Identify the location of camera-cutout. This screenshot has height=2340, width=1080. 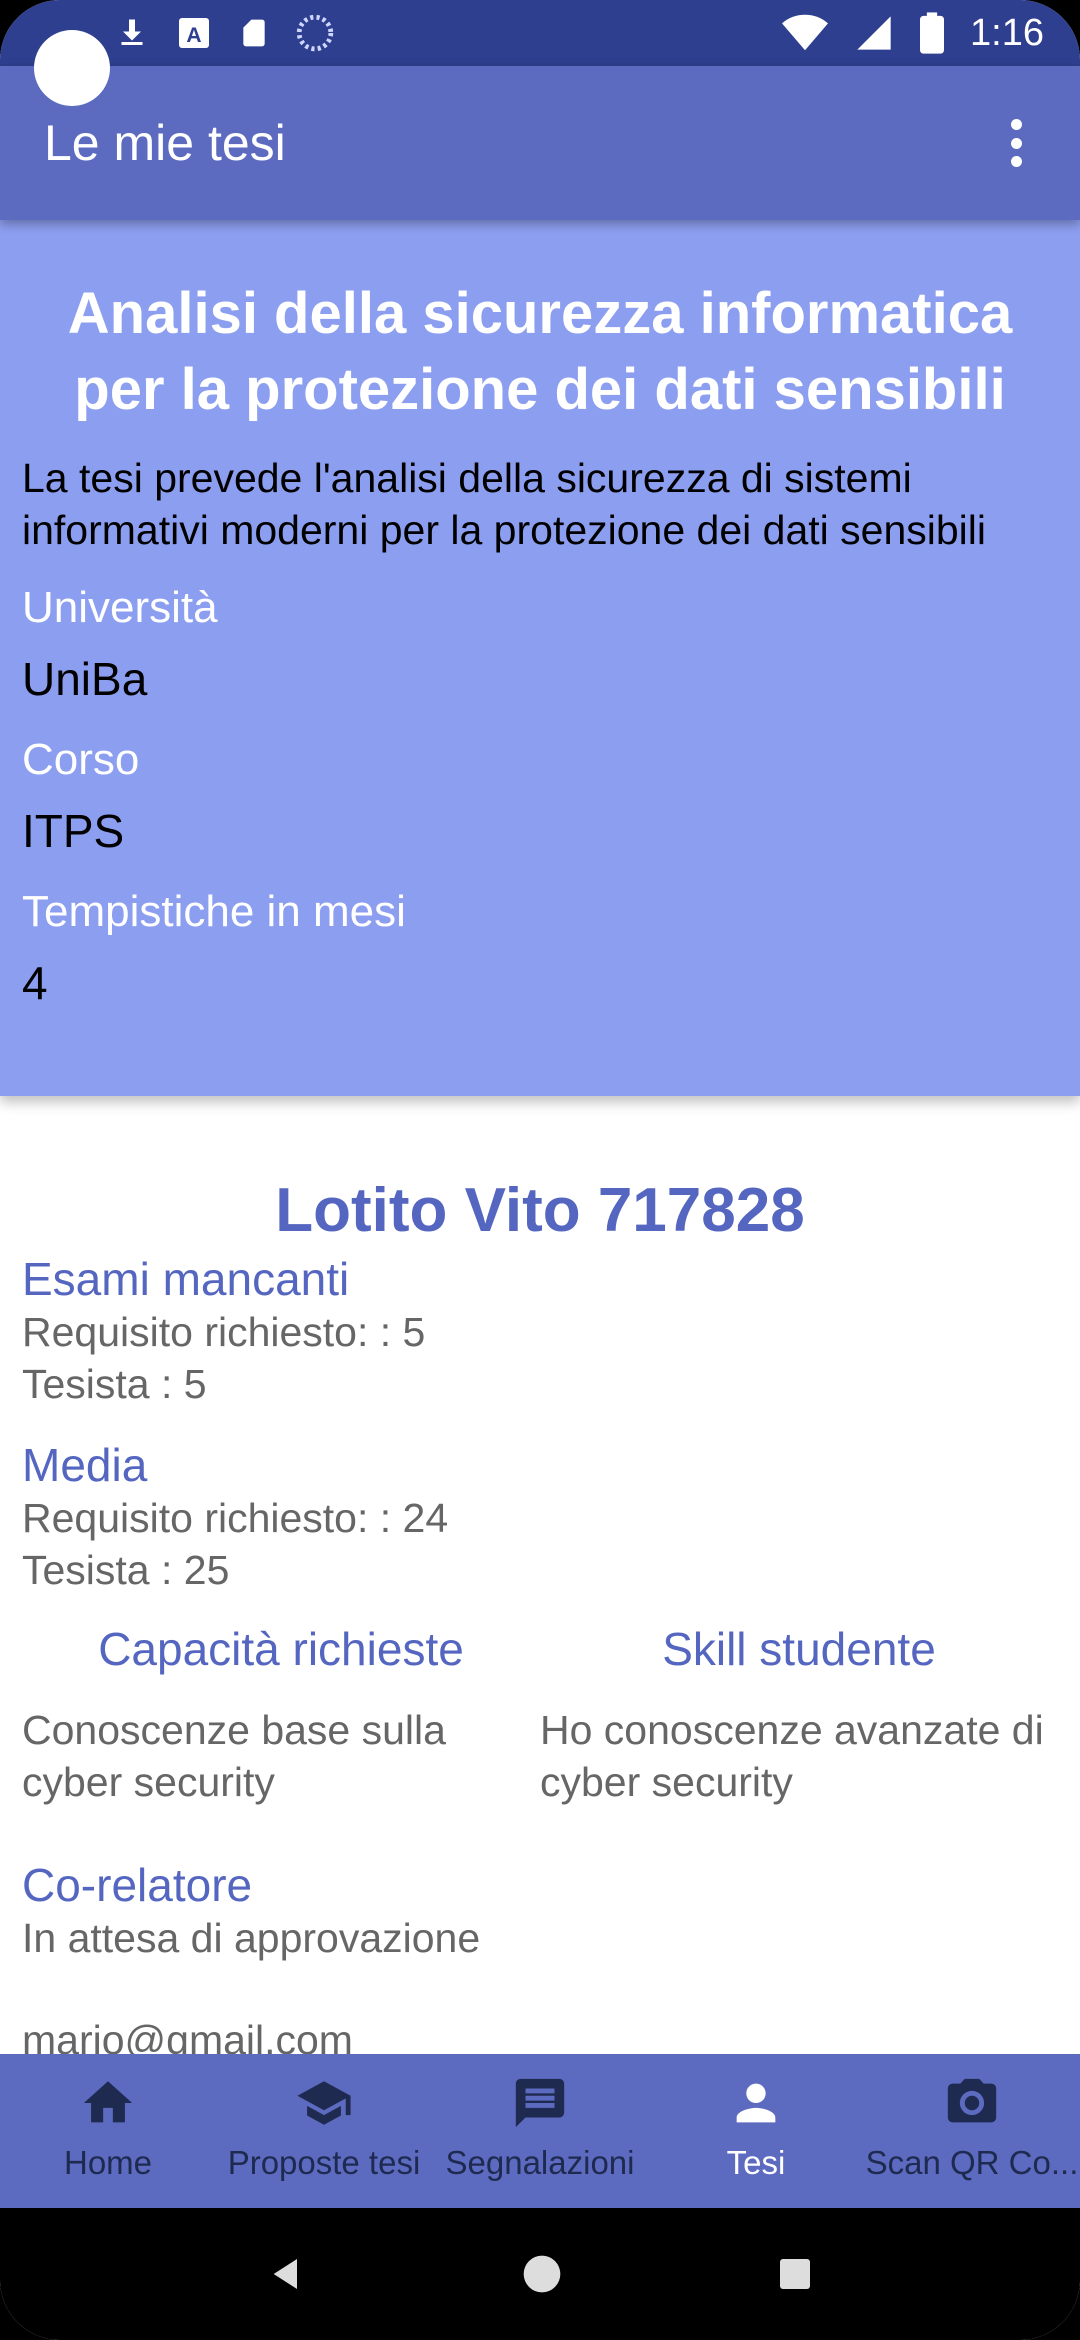
(72, 68).